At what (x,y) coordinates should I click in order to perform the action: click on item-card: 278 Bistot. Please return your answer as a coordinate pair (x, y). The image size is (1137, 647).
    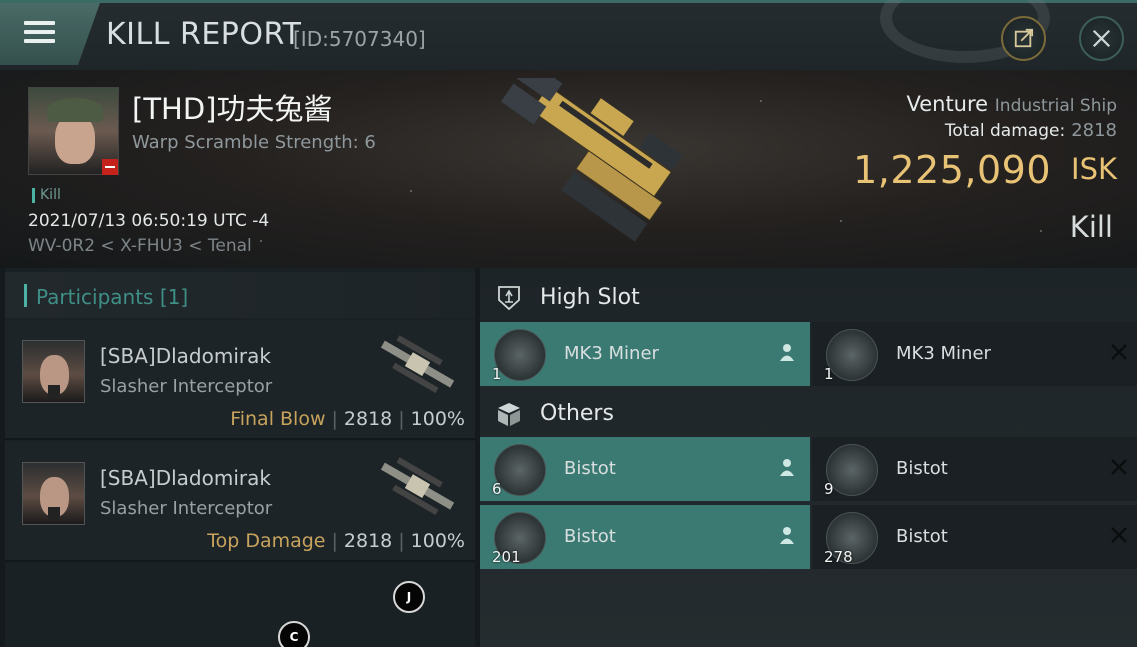
    Looking at the image, I should click on (974, 537).